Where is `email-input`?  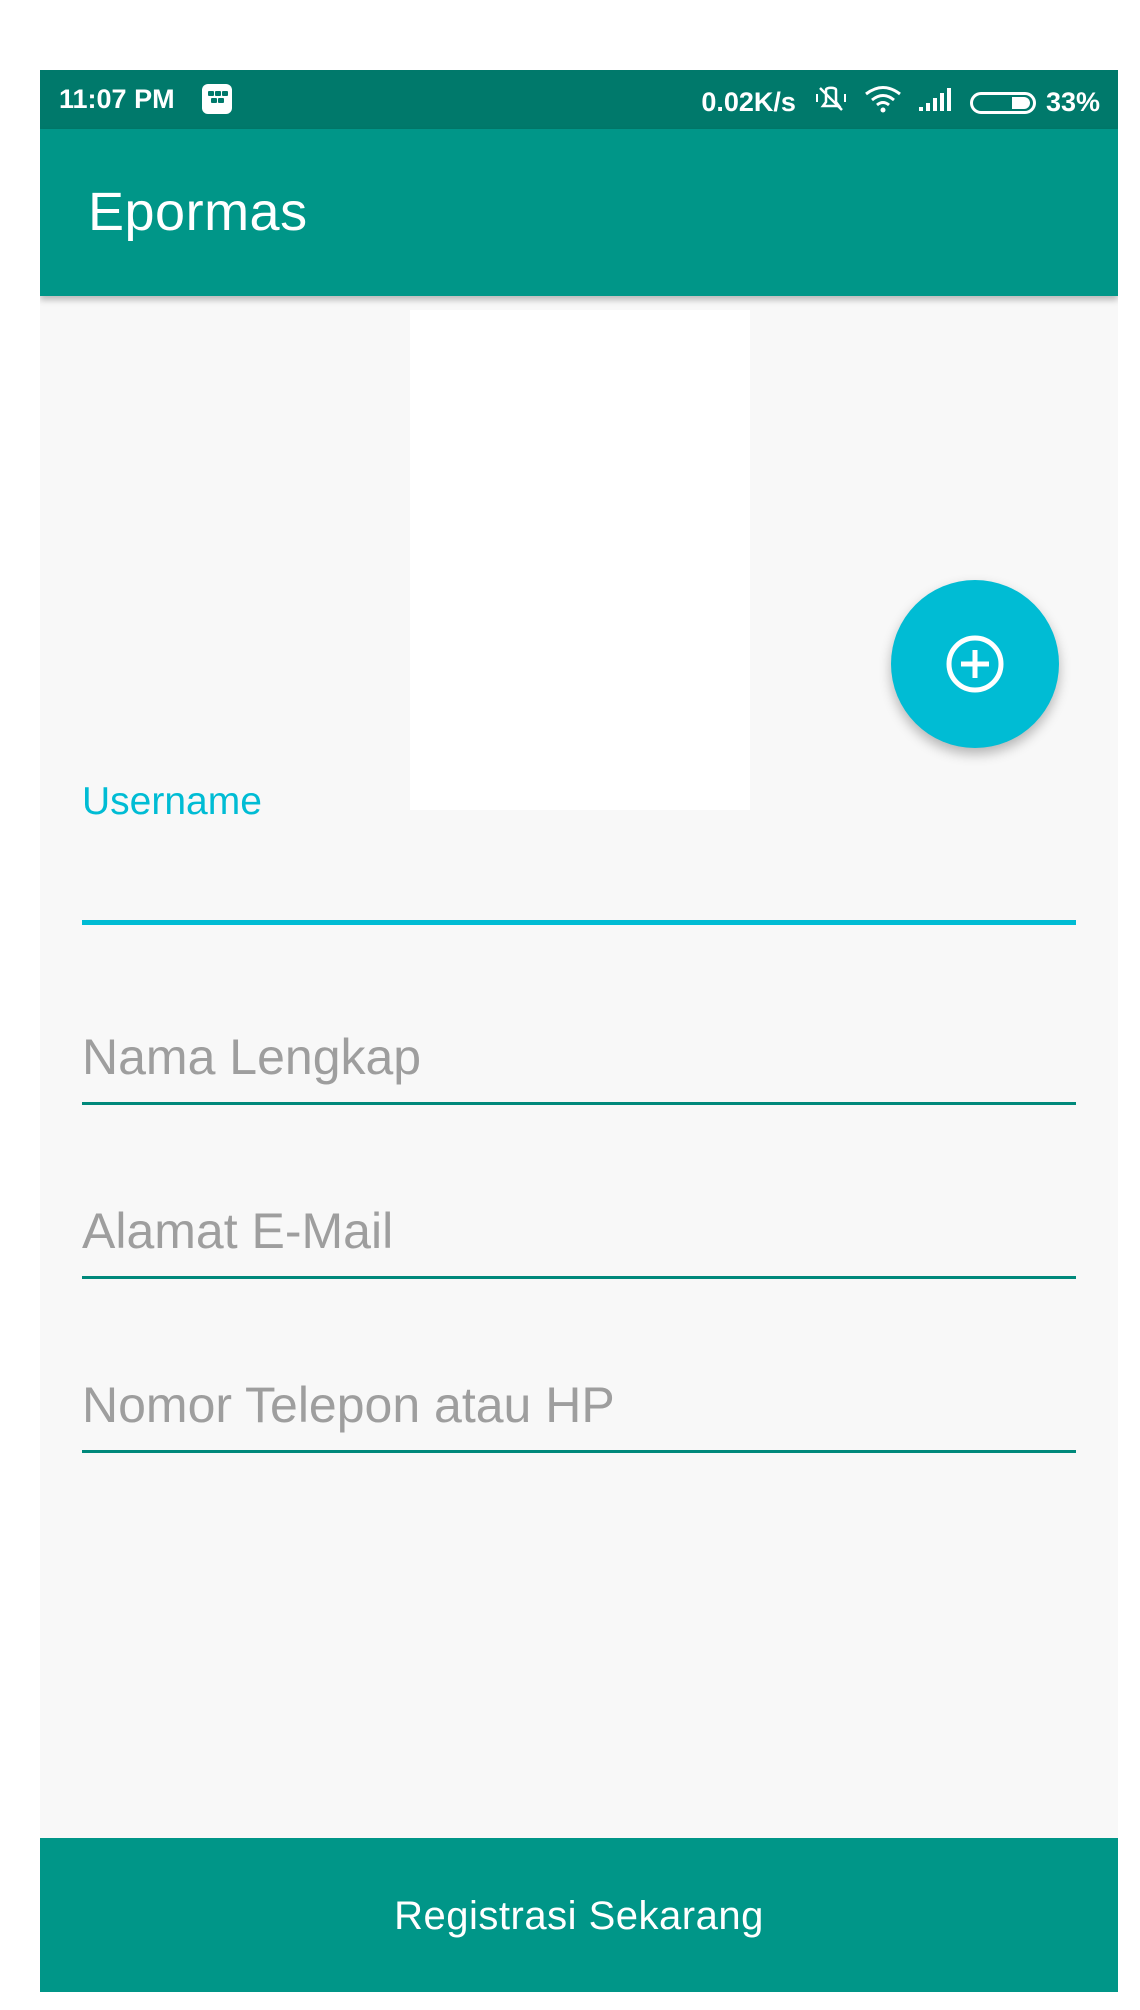 email-input is located at coordinates (579, 1231).